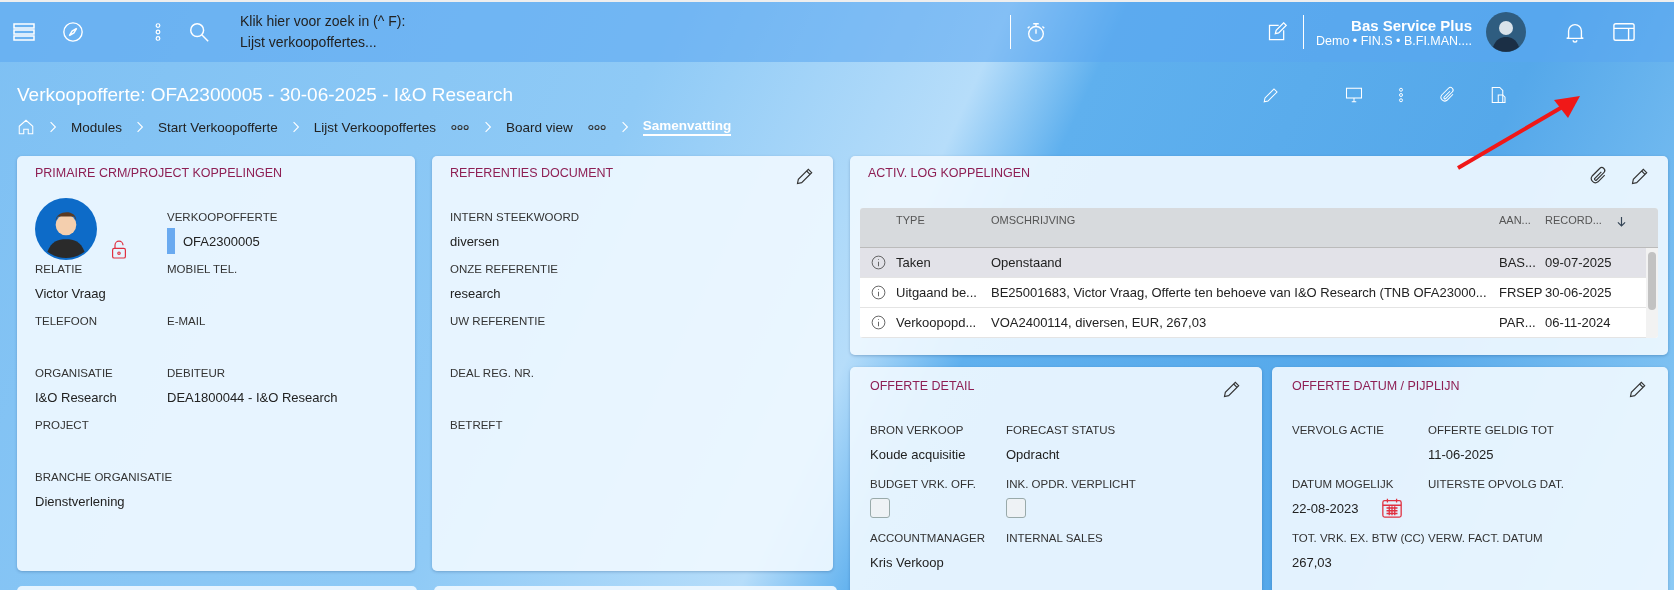 The height and width of the screenshot is (590, 1674). Describe the element at coordinates (70, 293) in the screenshot. I see `field-value: Victor Vraag` at that location.